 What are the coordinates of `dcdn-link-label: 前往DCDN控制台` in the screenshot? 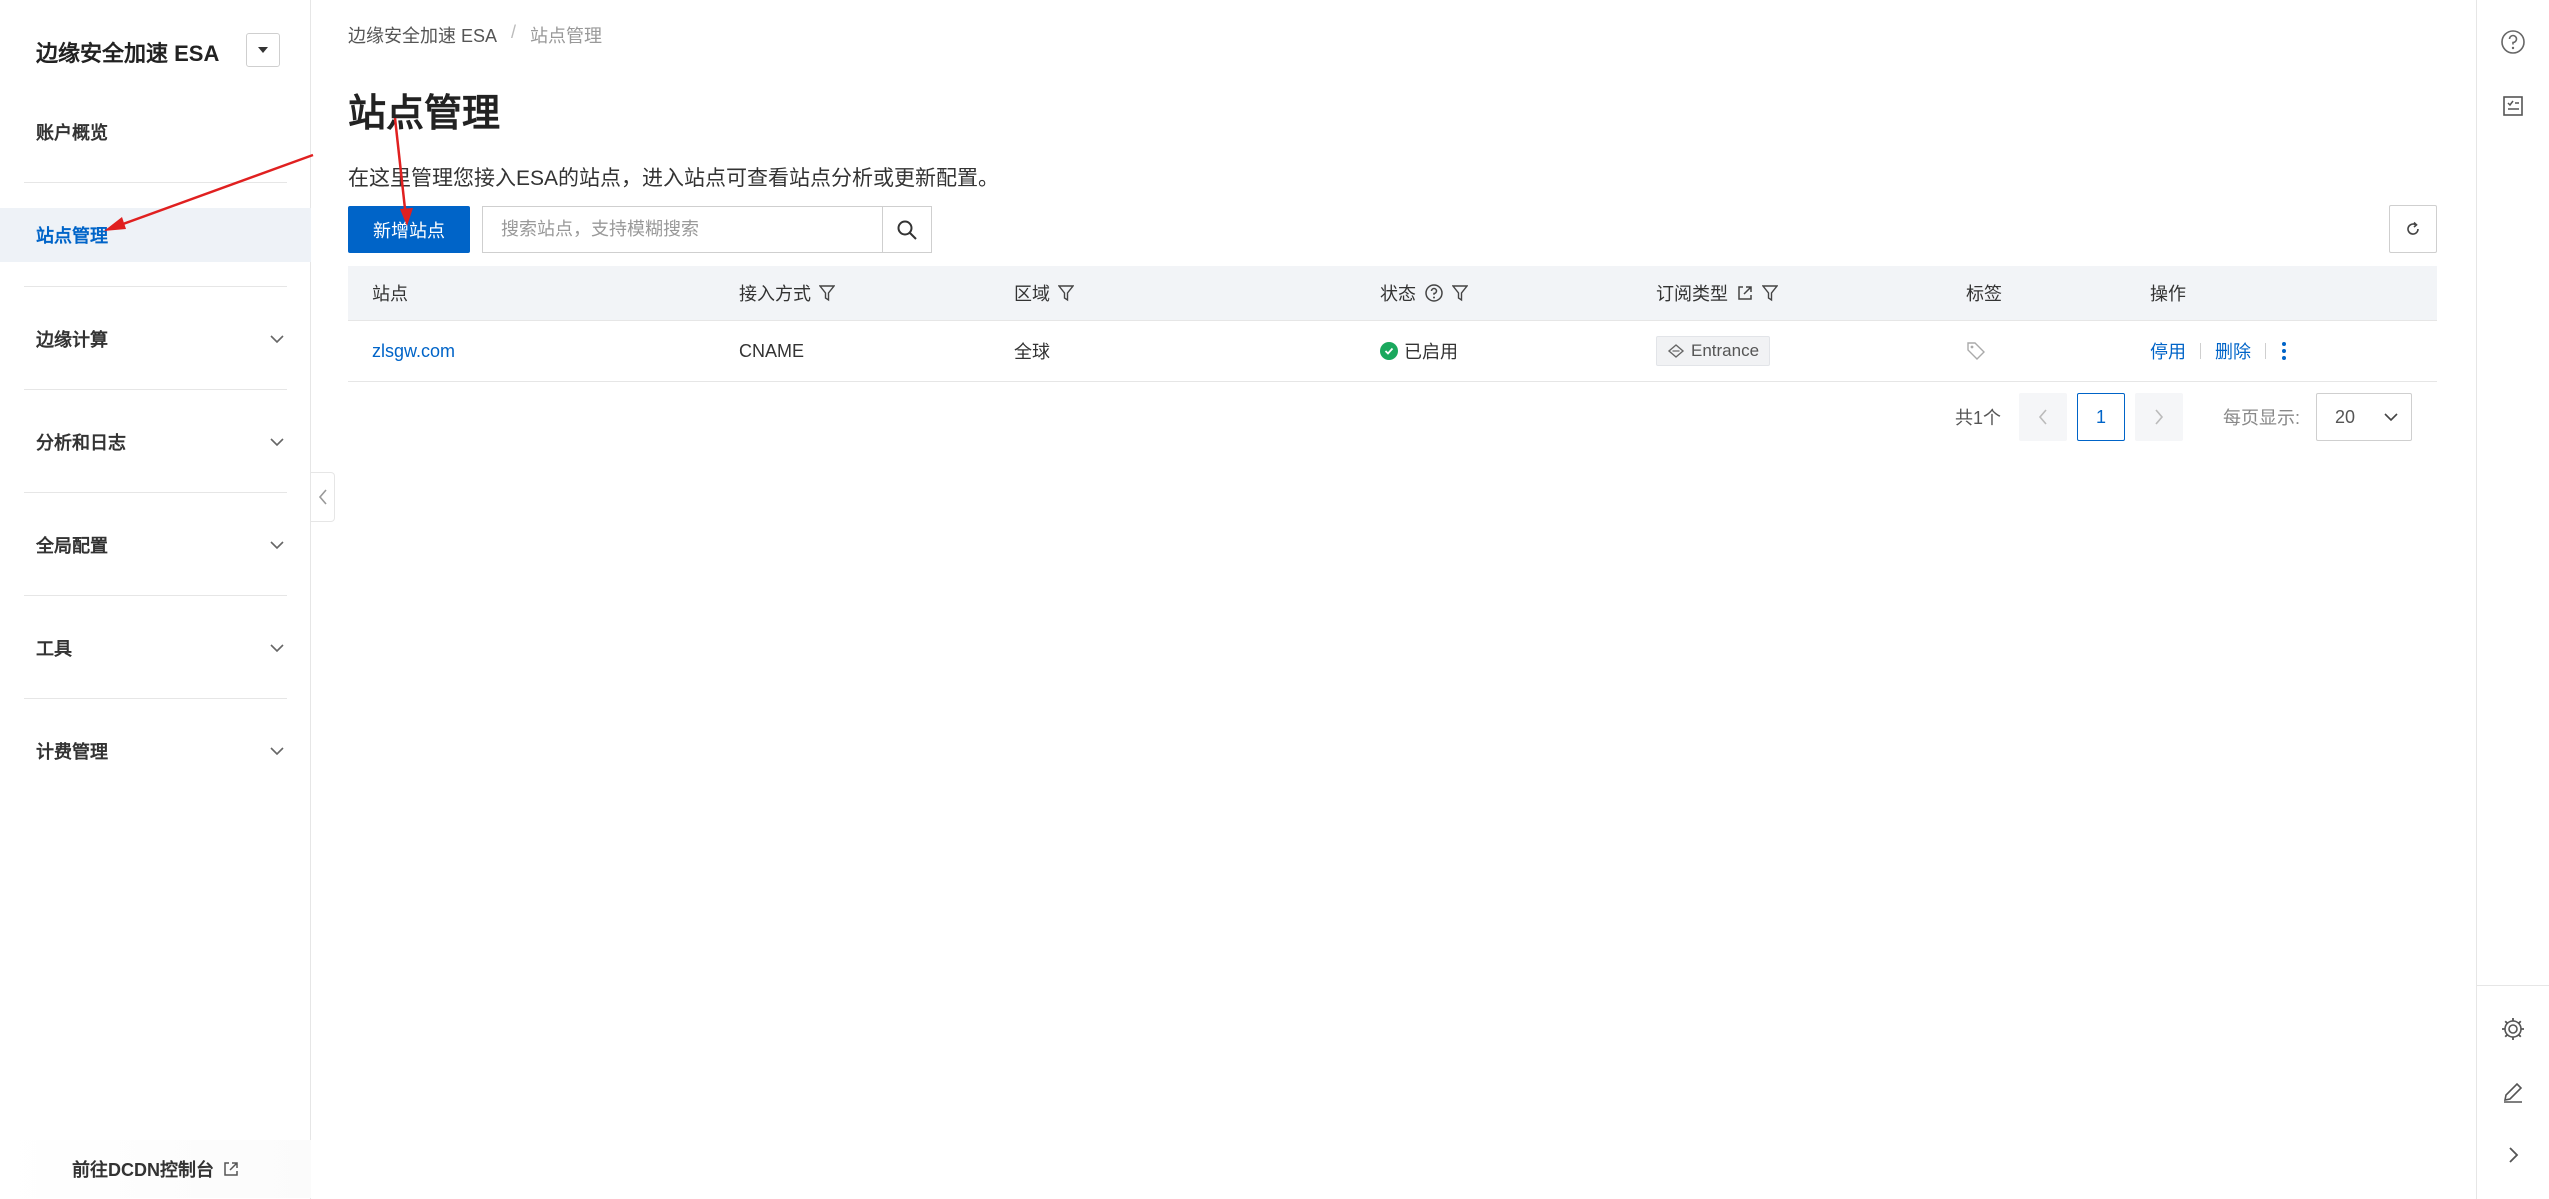 It's located at (143, 1170).